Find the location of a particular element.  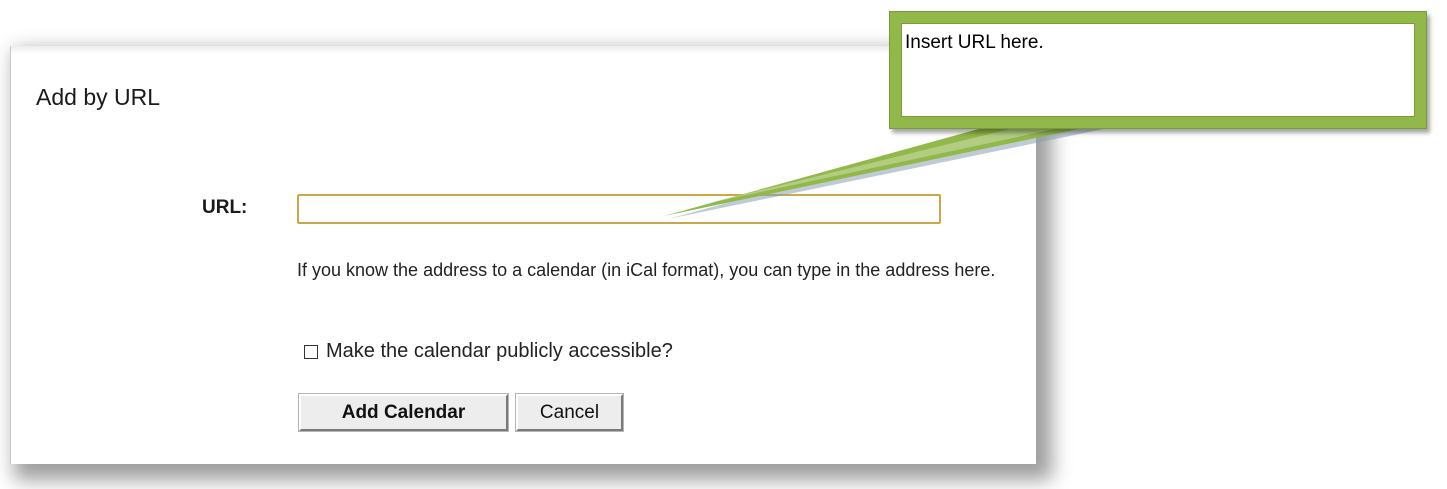

cancel-button: Cancel is located at coordinates (569, 412).